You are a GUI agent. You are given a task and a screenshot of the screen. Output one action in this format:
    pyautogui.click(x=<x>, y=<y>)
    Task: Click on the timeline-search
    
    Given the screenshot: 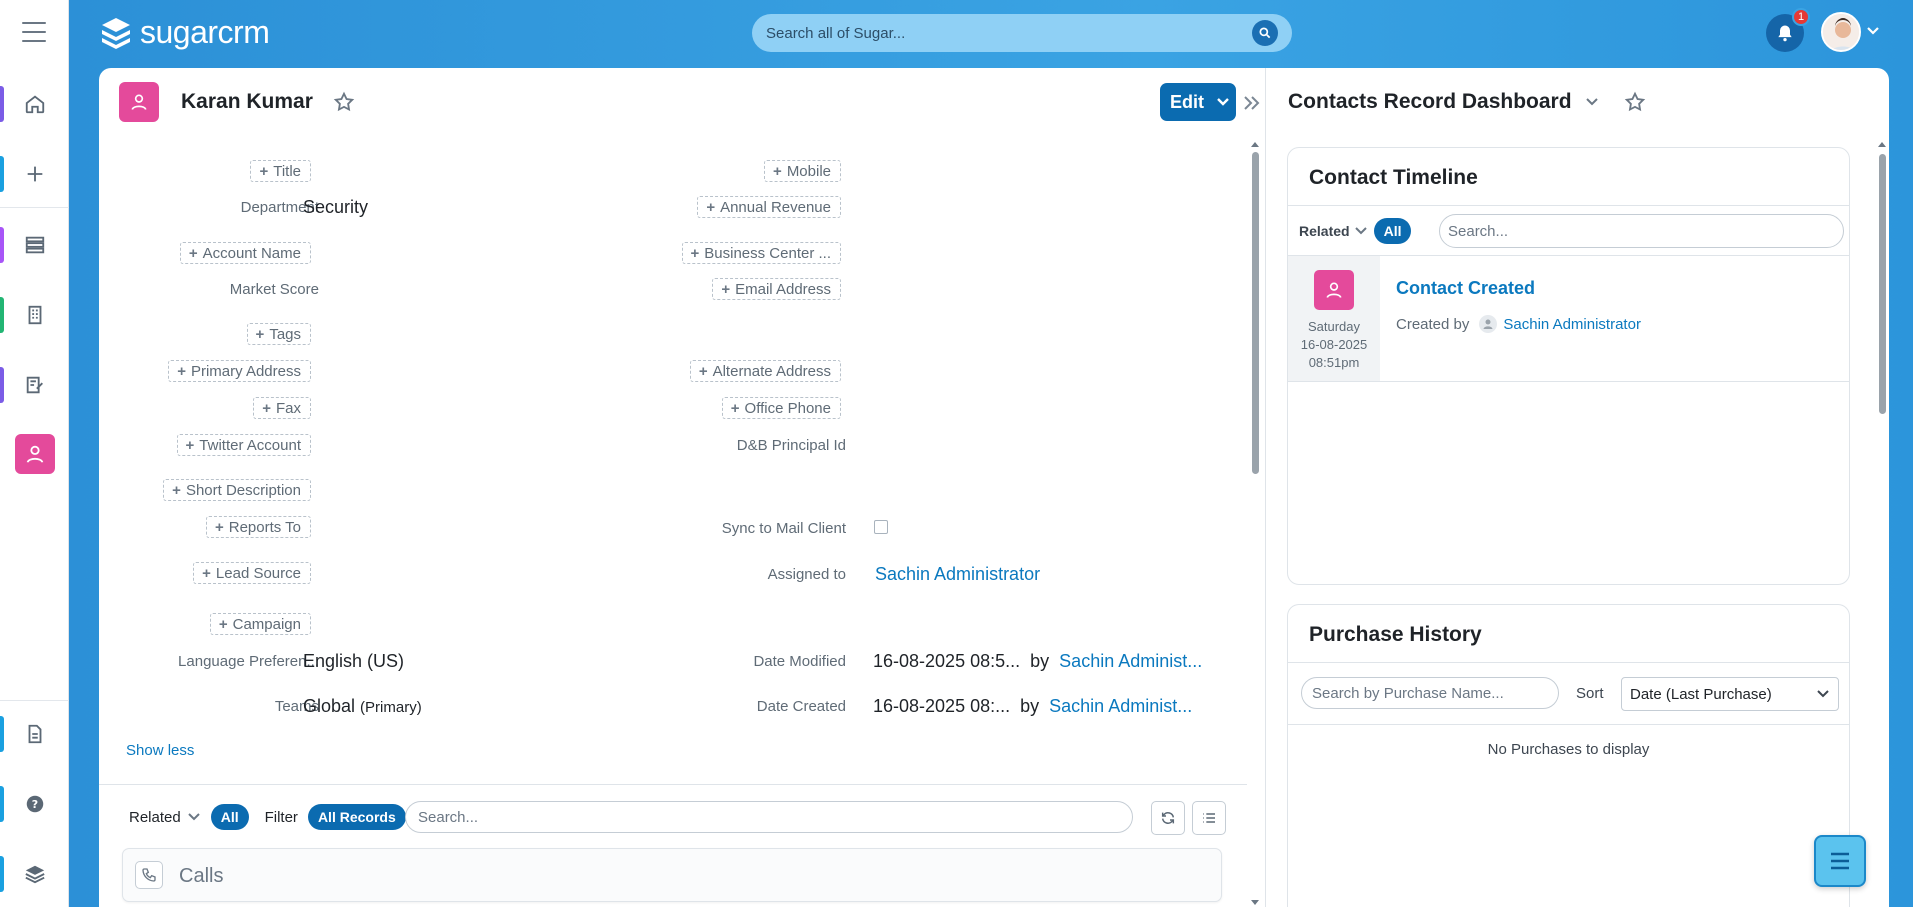 What is the action you would take?
    pyautogui.click(x=1641, y=231)
    